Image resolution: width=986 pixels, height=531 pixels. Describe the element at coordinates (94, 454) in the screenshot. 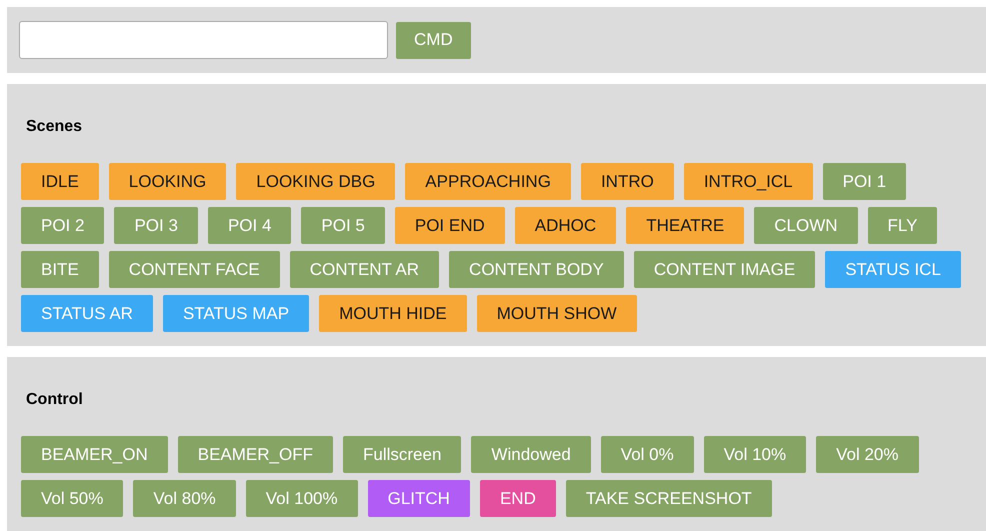

I see `scene-button: BEAMER_ON` at that location.